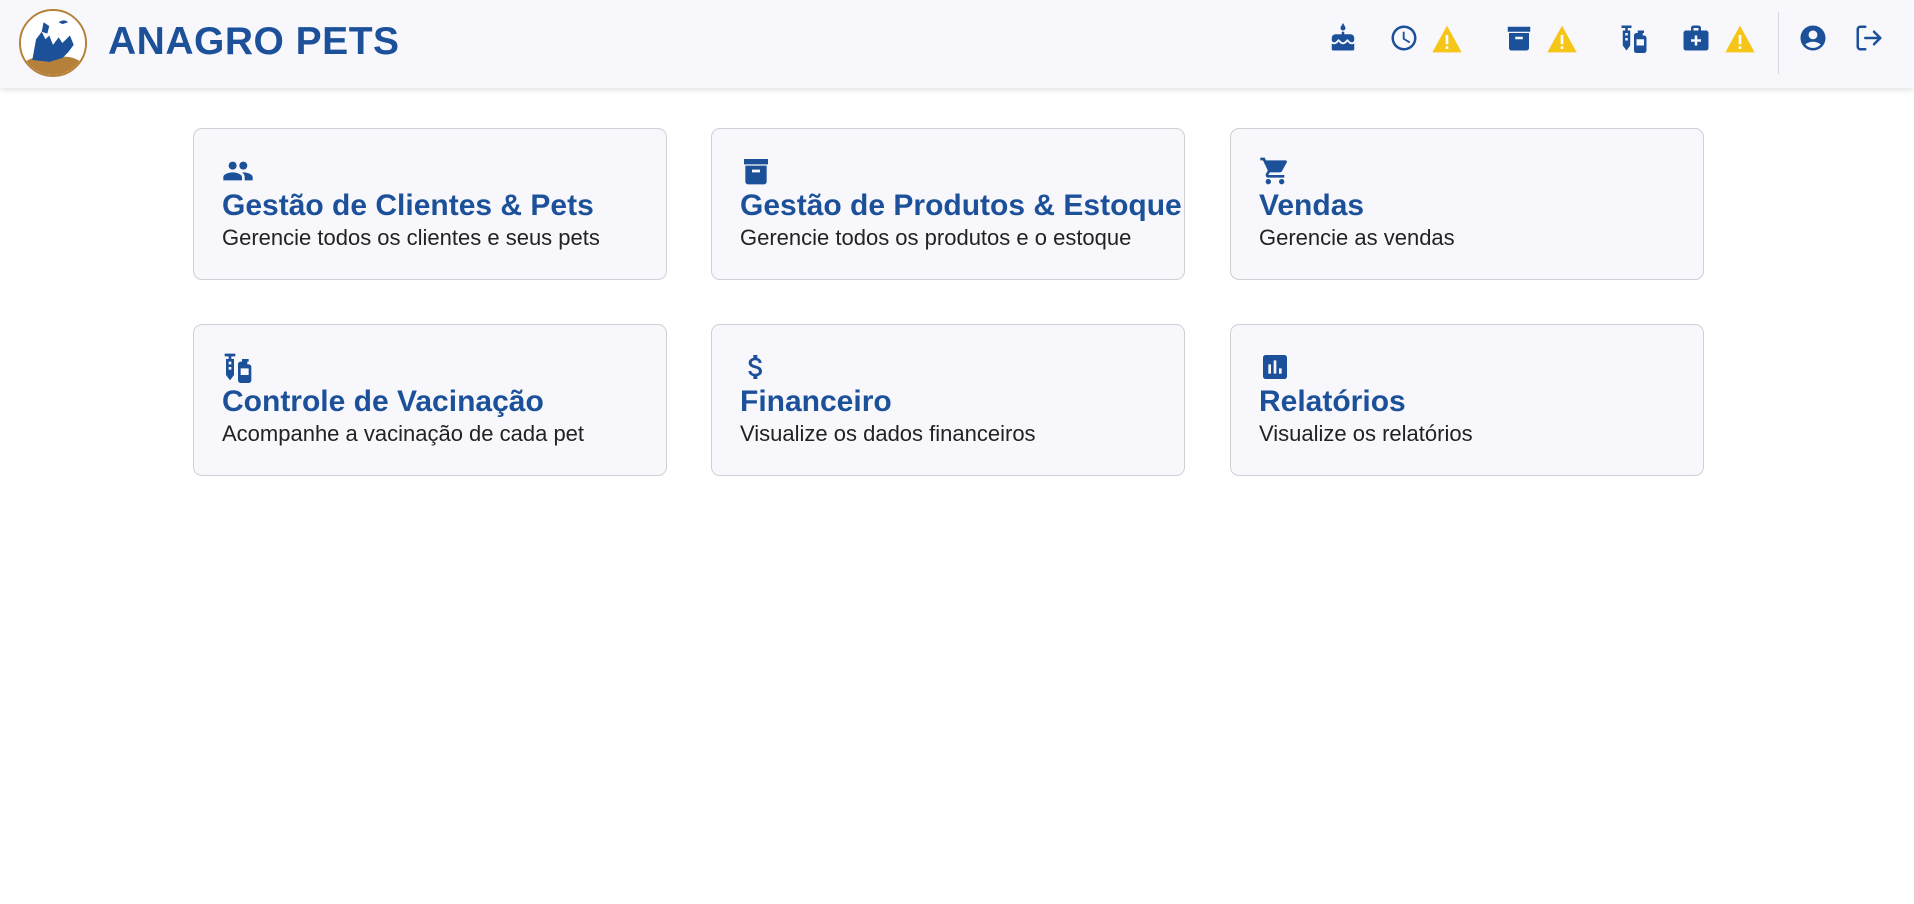  Describe the element at coordinates (1562, 39) in the screenshot. I see `stock-warning-icon` at that location.